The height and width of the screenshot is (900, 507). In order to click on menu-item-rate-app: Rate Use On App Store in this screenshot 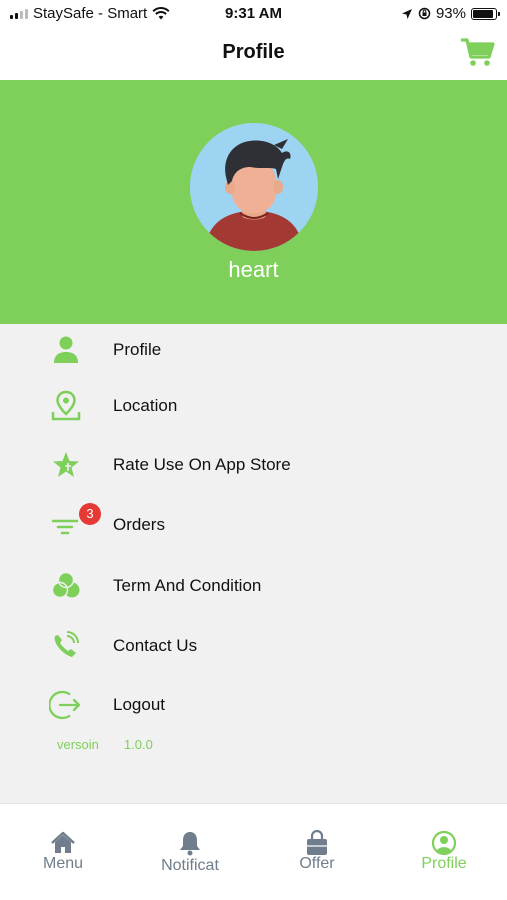, I will do `click(253, 465)`.